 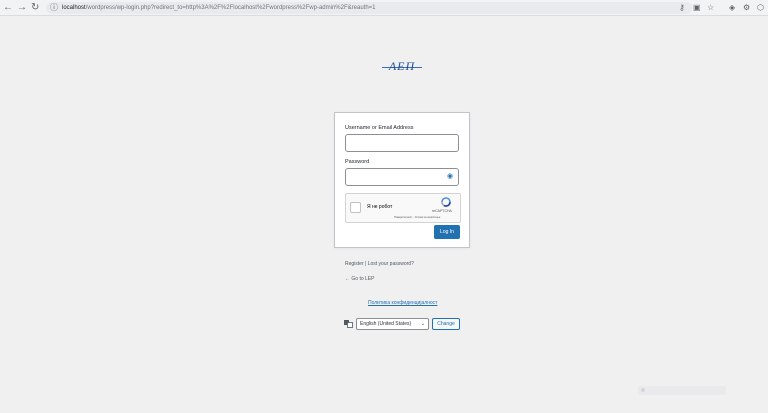 What do you see at coordinates (402, 177) in the screenshot?
I see `password-input: ◉` at bounding box center [402, 177].